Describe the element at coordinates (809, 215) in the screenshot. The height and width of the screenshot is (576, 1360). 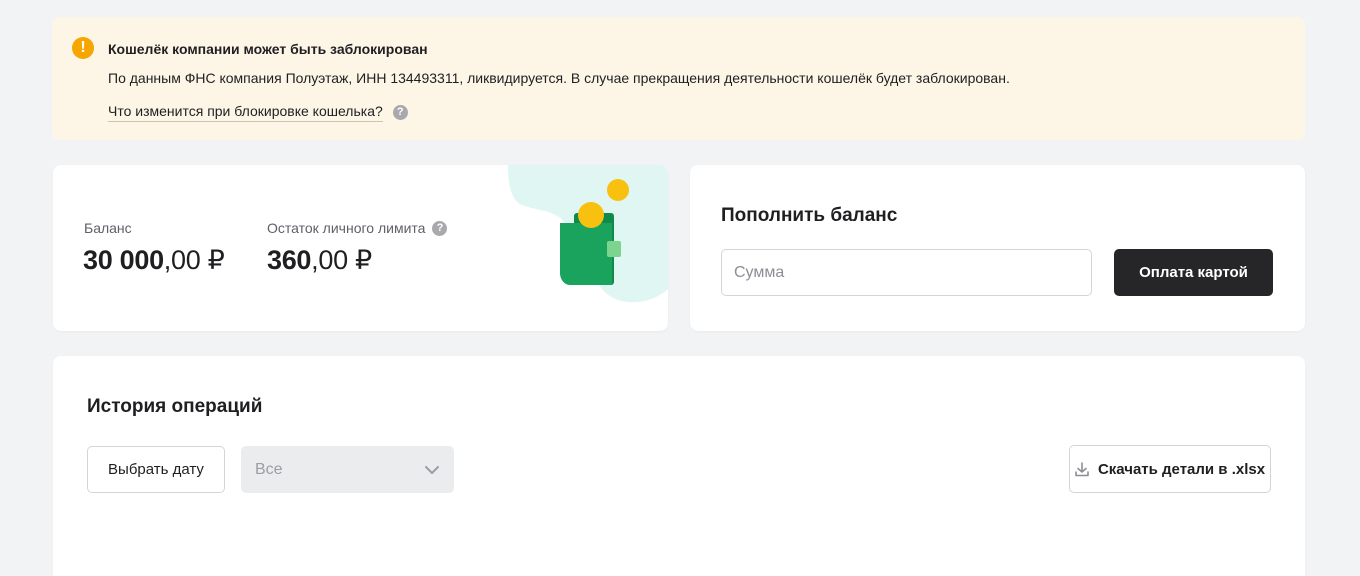
I see `topup-title: Пополнить баланс` at that location.